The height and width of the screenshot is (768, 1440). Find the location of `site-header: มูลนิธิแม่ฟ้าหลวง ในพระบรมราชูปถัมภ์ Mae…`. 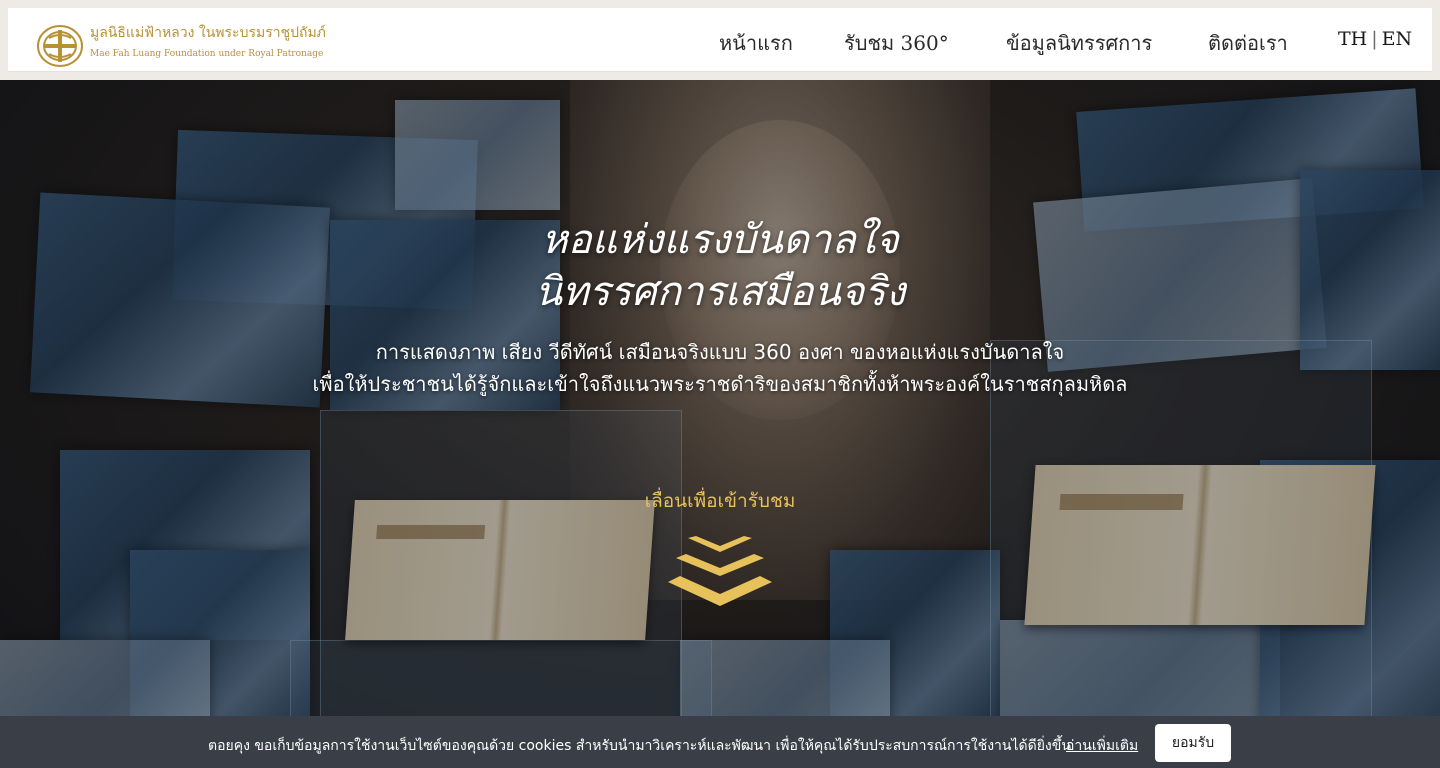

site-header: มูลนิธิแม่ฟ้าหลวง ในพระบรมราชูปถัมภ์ Mae… is located at coordinates (720, 40).